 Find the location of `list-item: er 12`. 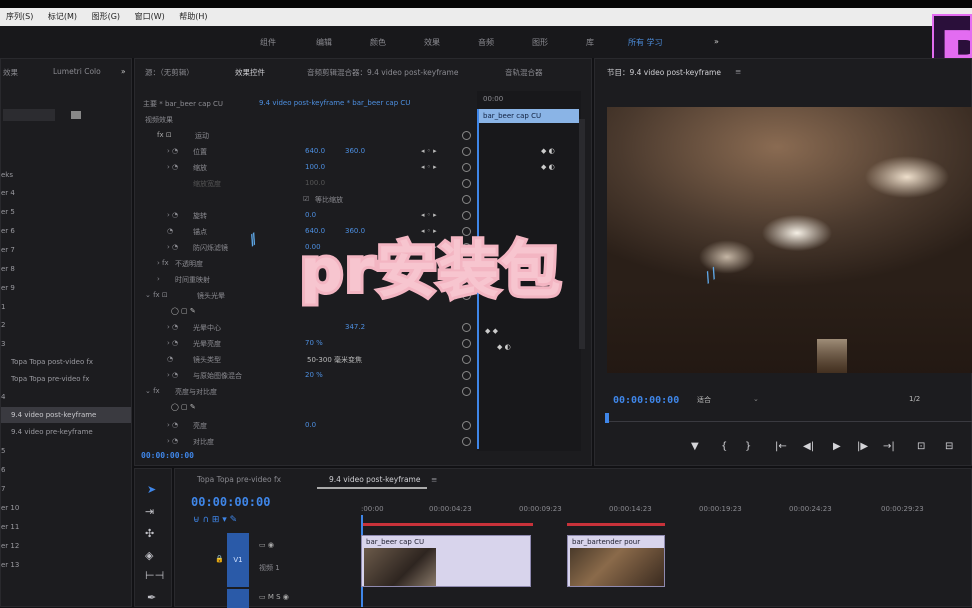

list-item: er 12 is located at coordinates (61, 546).